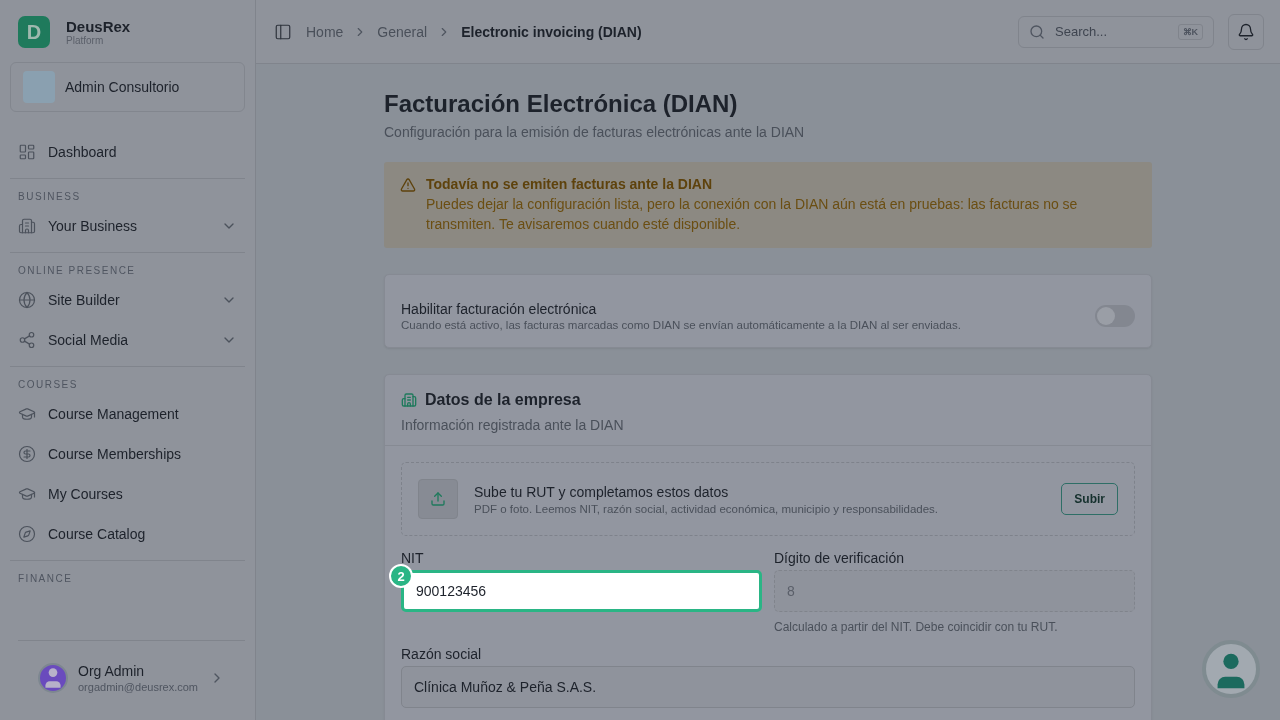 The width and height of the screenshot is (1280, 720). What do you see at coordinates (916, 627) in the screenshot?
I see `field-help: Calculado a partir del NIT. Debe coincidir con tu RUT.` at bounding box center [916, 627].